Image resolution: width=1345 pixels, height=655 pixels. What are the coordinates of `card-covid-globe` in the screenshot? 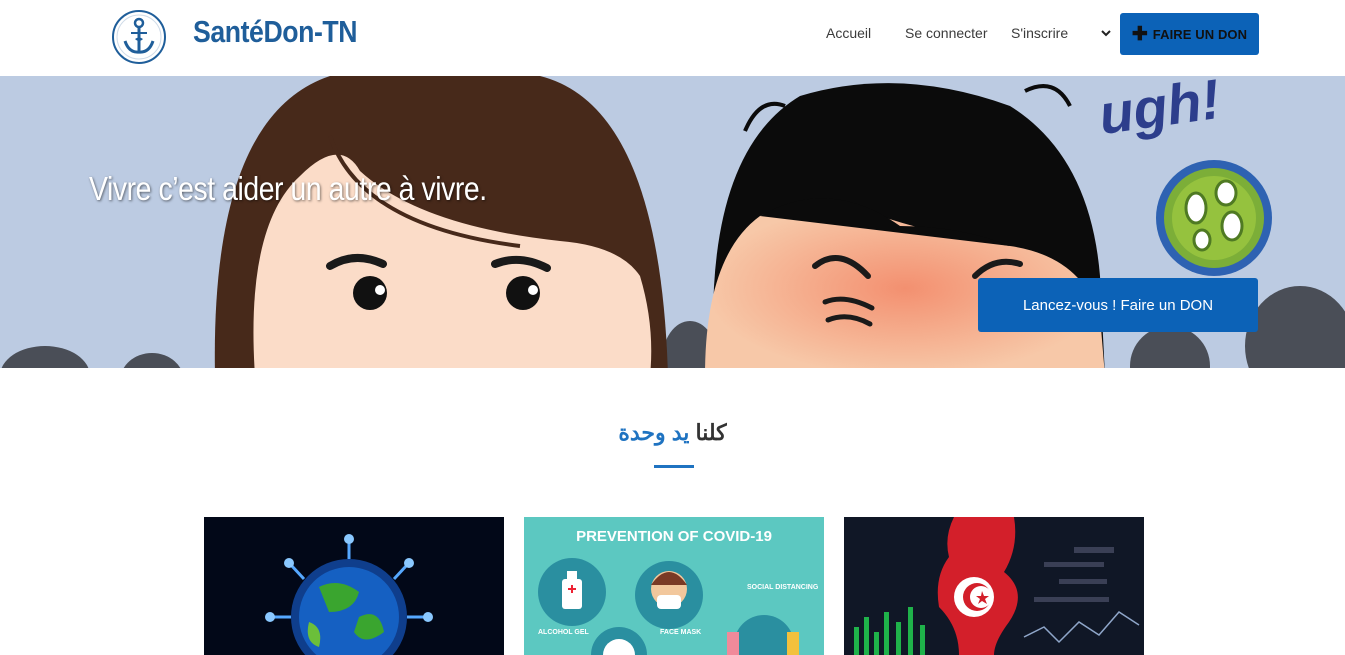 It's located at (354, 586).